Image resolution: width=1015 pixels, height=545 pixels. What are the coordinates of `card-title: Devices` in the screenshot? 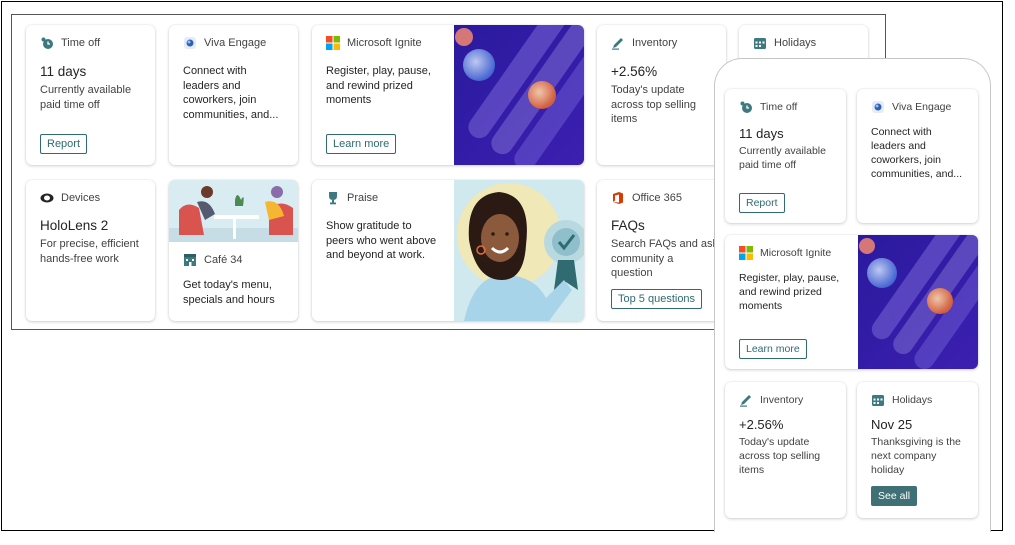 It's located at (81, 198).